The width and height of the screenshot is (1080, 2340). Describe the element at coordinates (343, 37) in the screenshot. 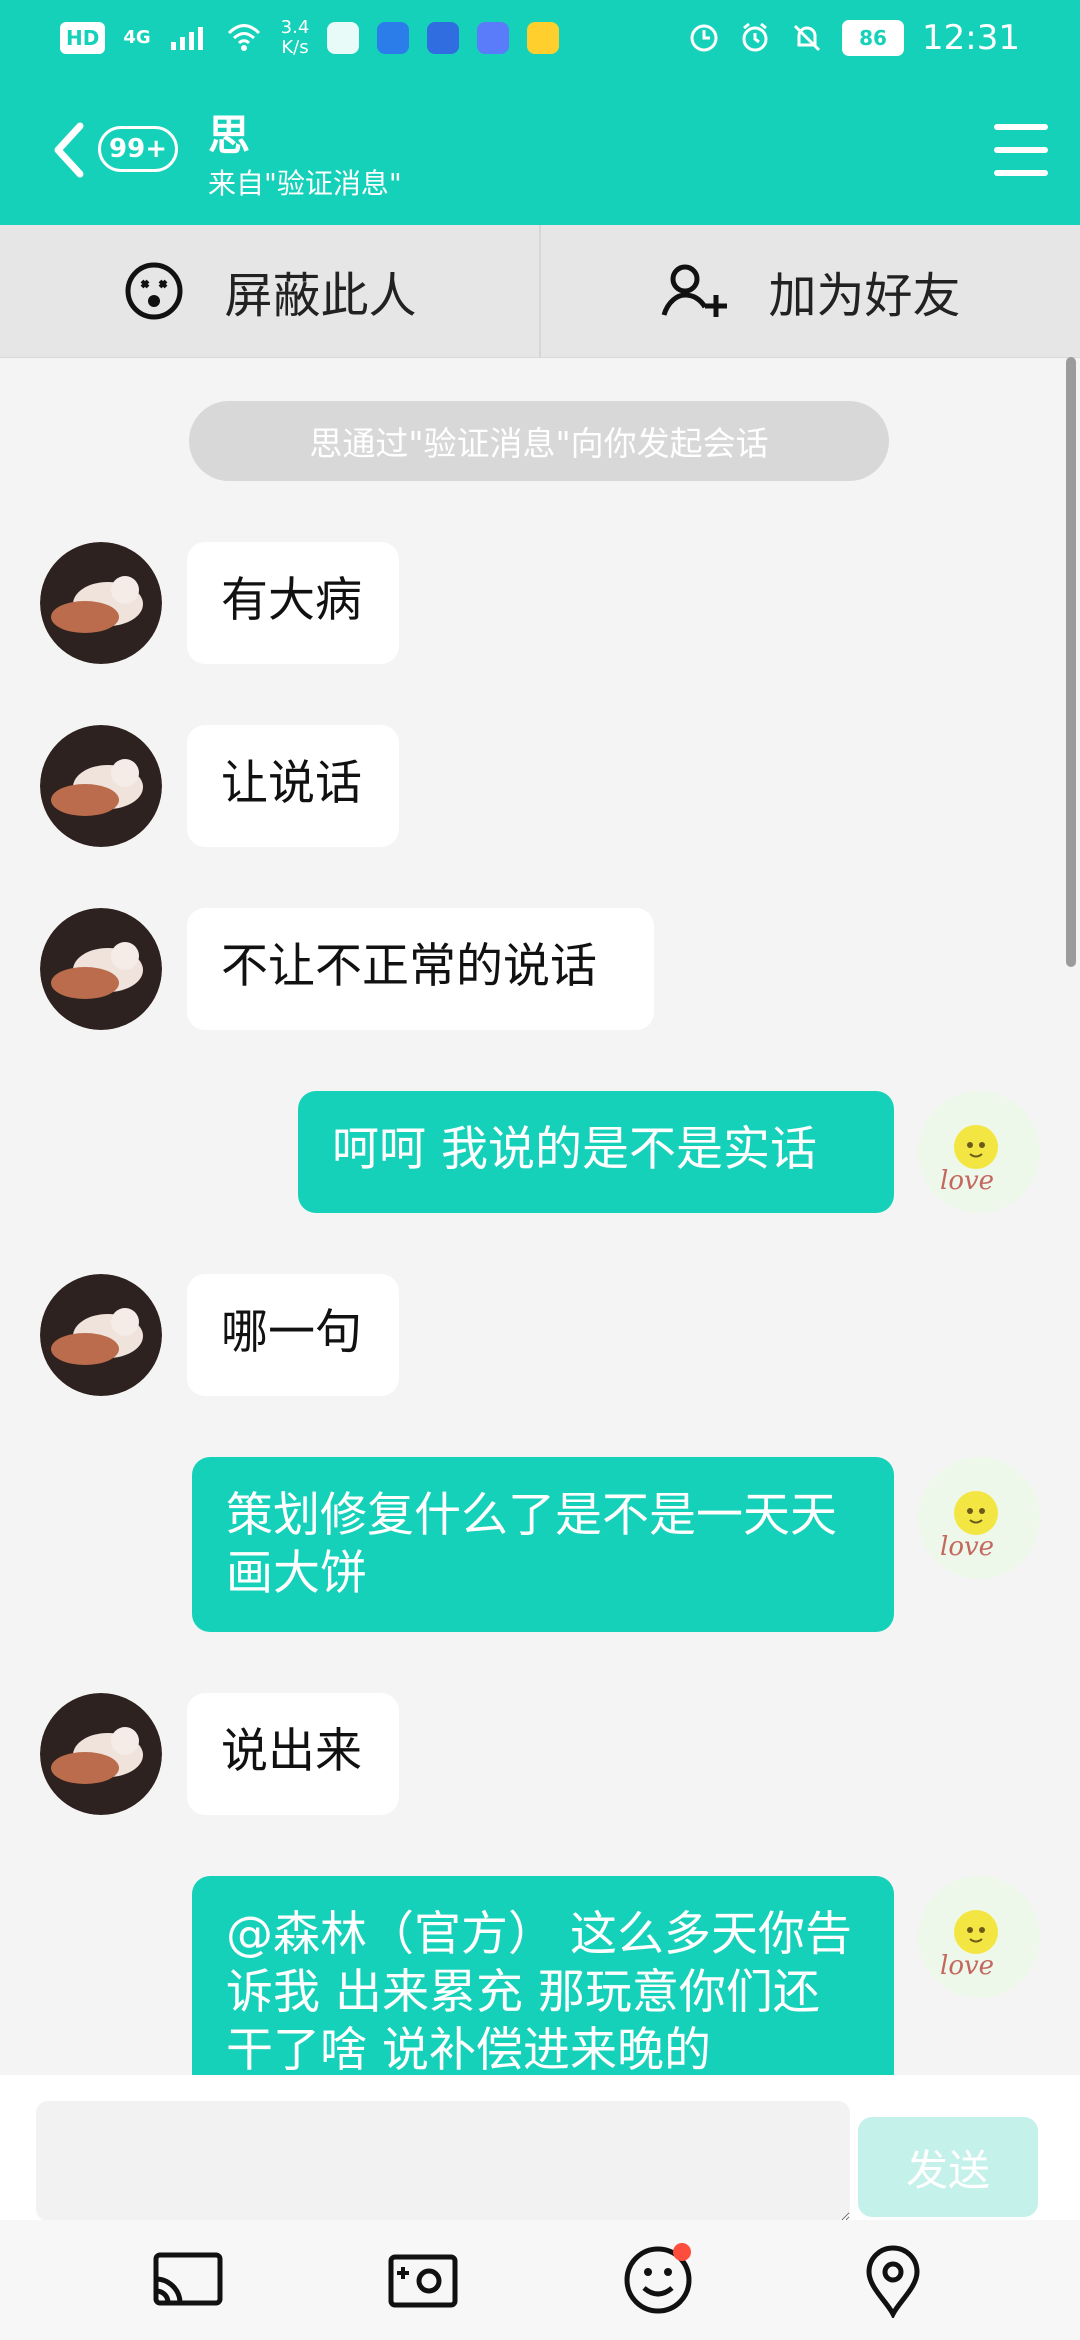

I see `wechat-icon` at that location.